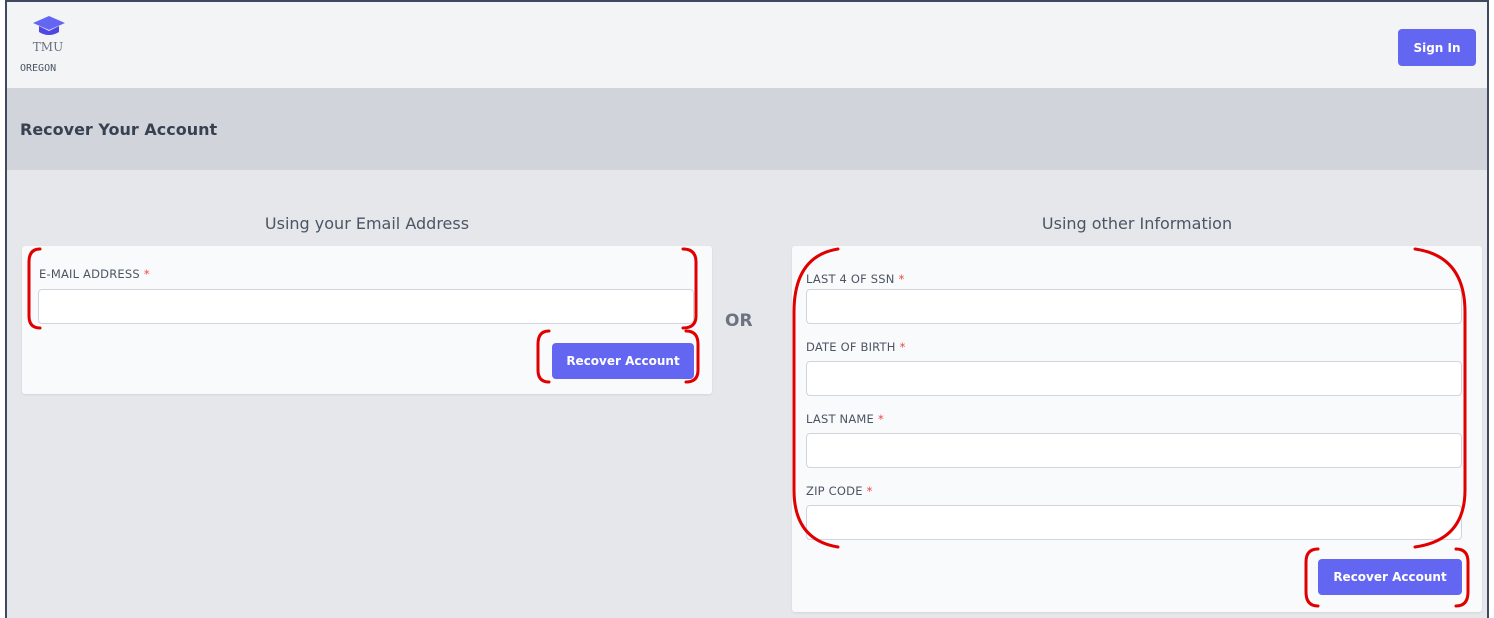 Image resolution: width=1494 pixels, height=618 pixels. What do you see at coordinates (49, 25) in the screenshot?
I see `graduation-cap-icon` at bounding box center [49, 25].